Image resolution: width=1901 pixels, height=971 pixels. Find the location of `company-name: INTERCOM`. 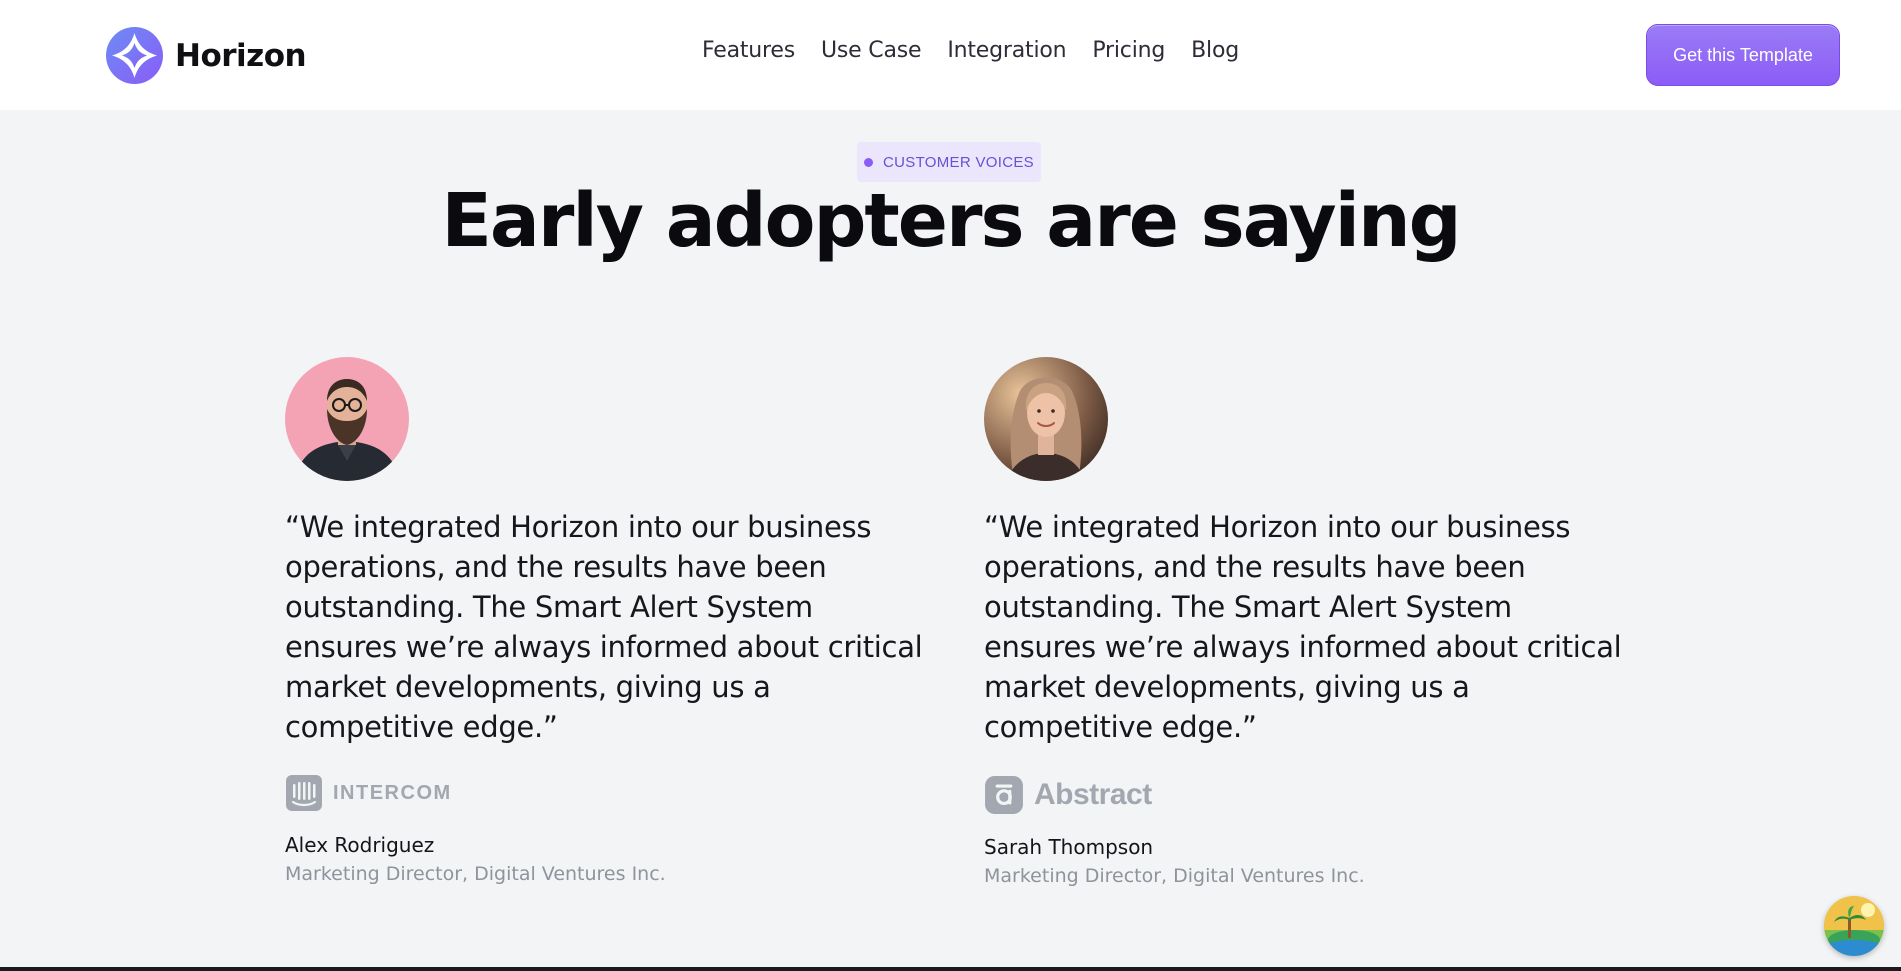

company-name: INTERCOM is located at coordinates (392, 792).